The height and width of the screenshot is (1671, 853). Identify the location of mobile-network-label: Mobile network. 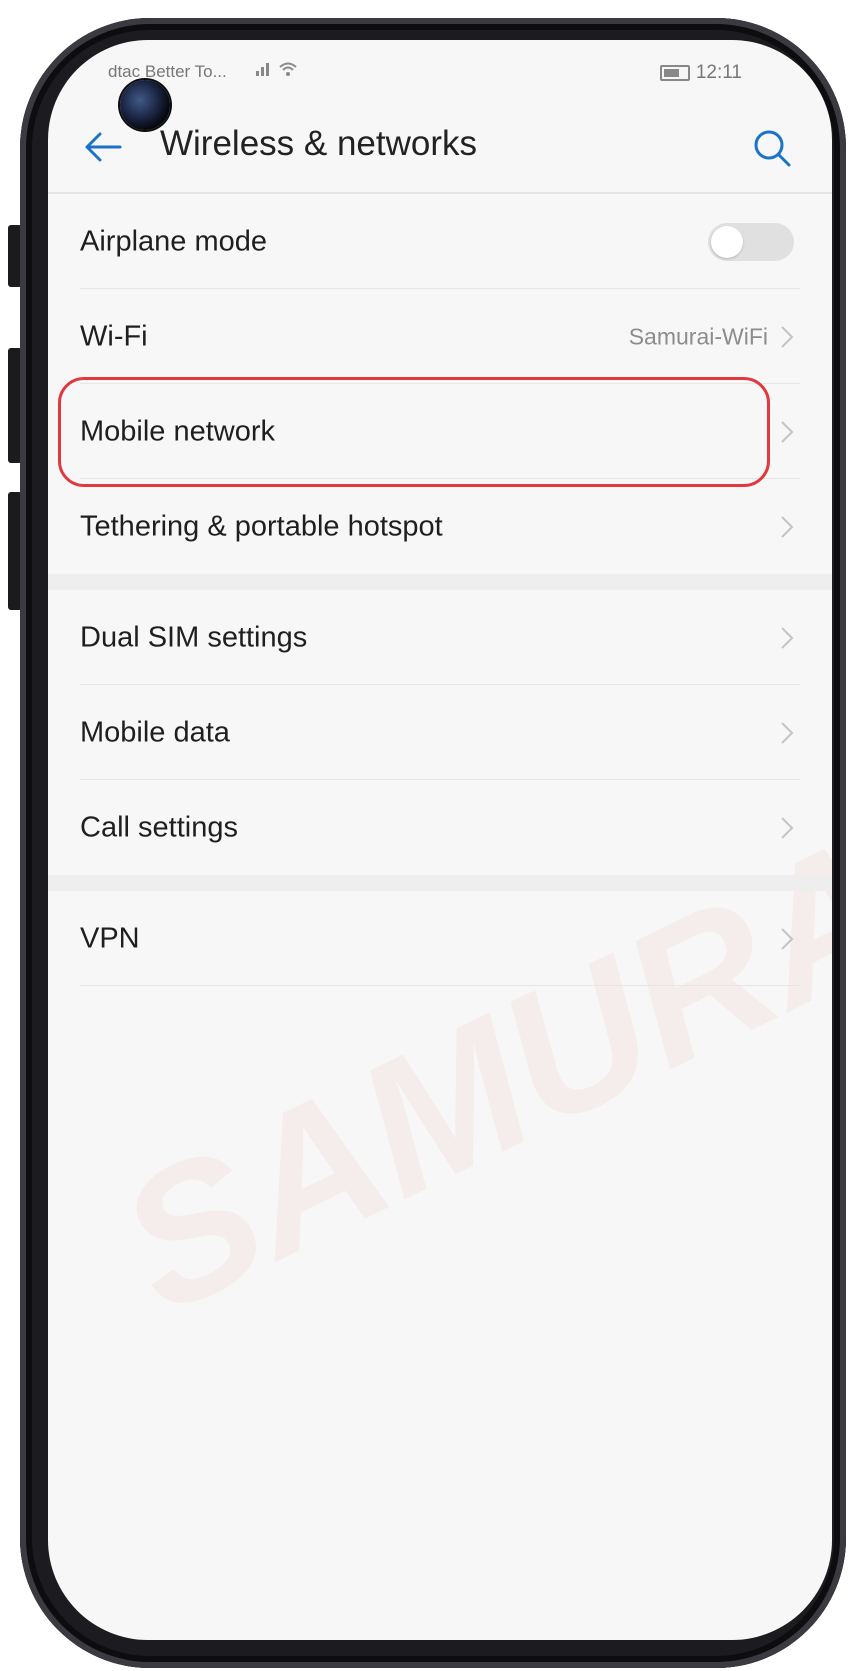
(178, 431).